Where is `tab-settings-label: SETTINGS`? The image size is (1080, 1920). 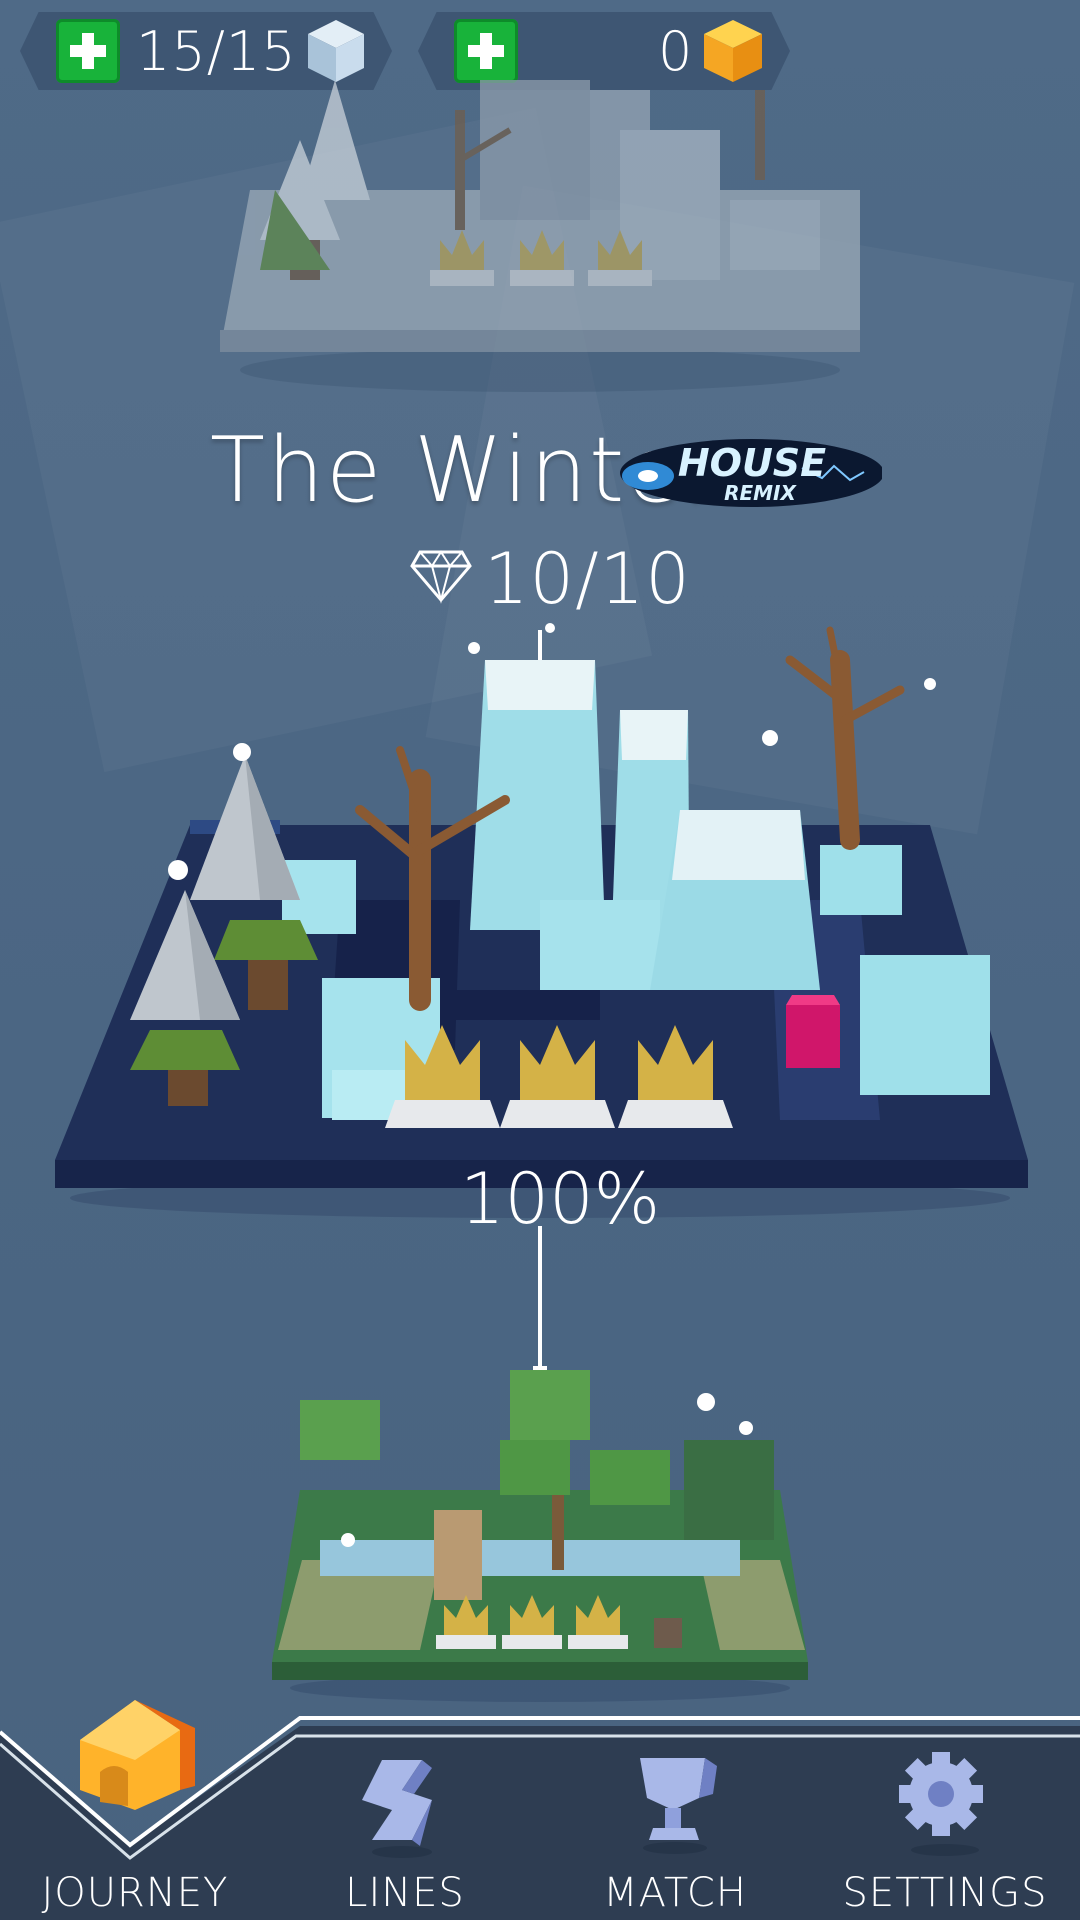 tab-settings-label: SETTINGS is located at coordinates (945, 1893).